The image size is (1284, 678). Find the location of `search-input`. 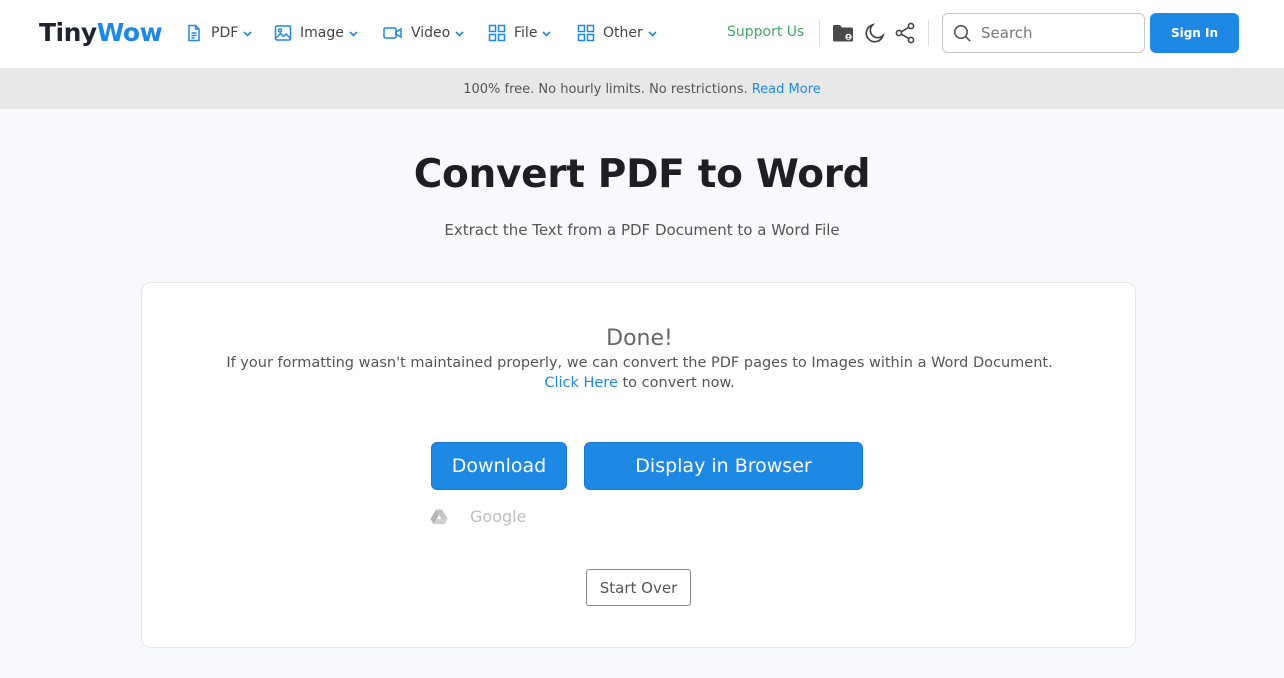

search-input is located at coordinates (1056, 33).